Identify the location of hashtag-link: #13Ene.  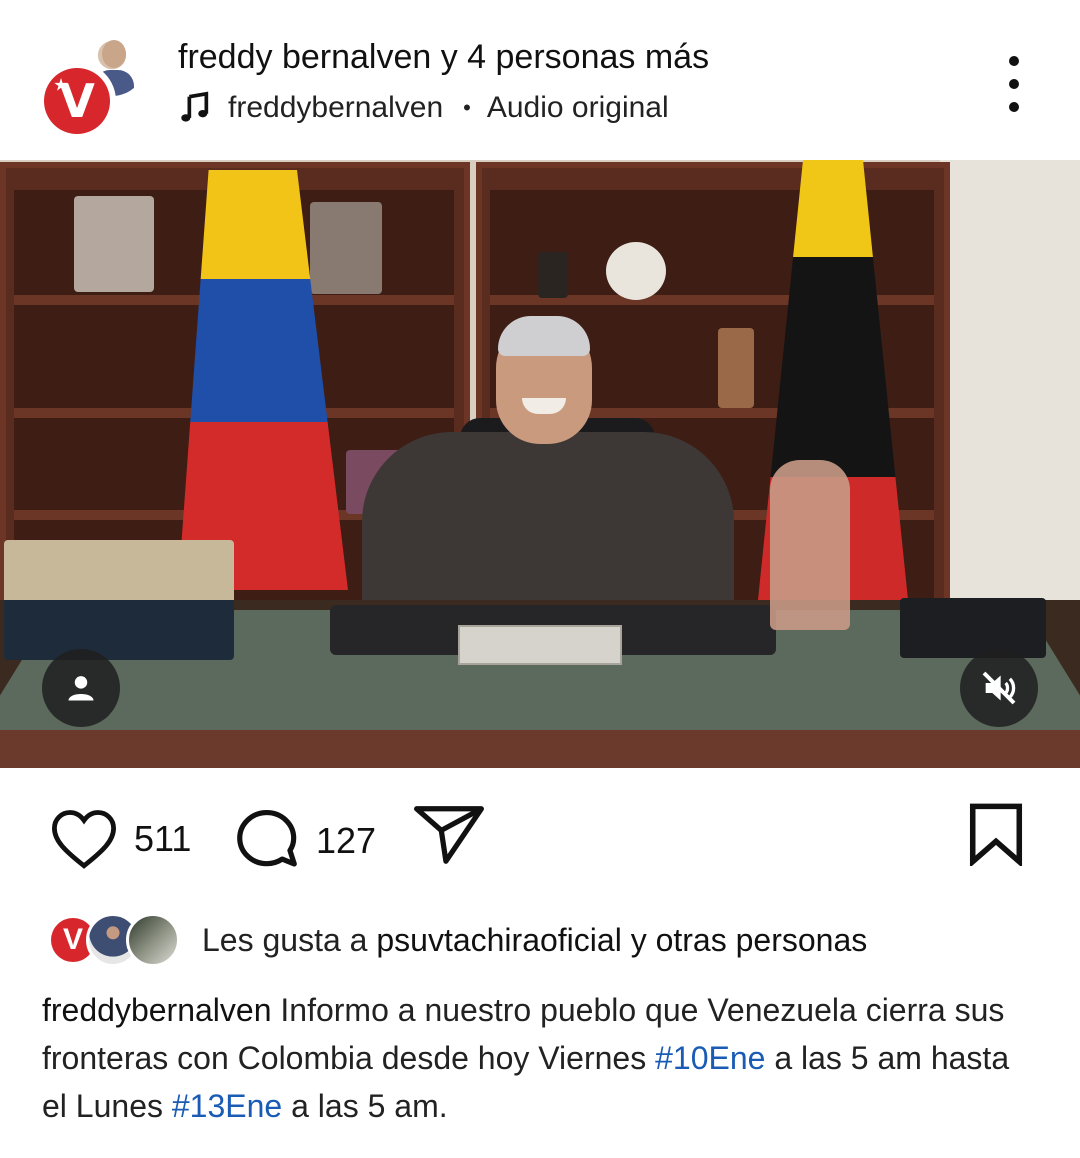
(227, 1106).